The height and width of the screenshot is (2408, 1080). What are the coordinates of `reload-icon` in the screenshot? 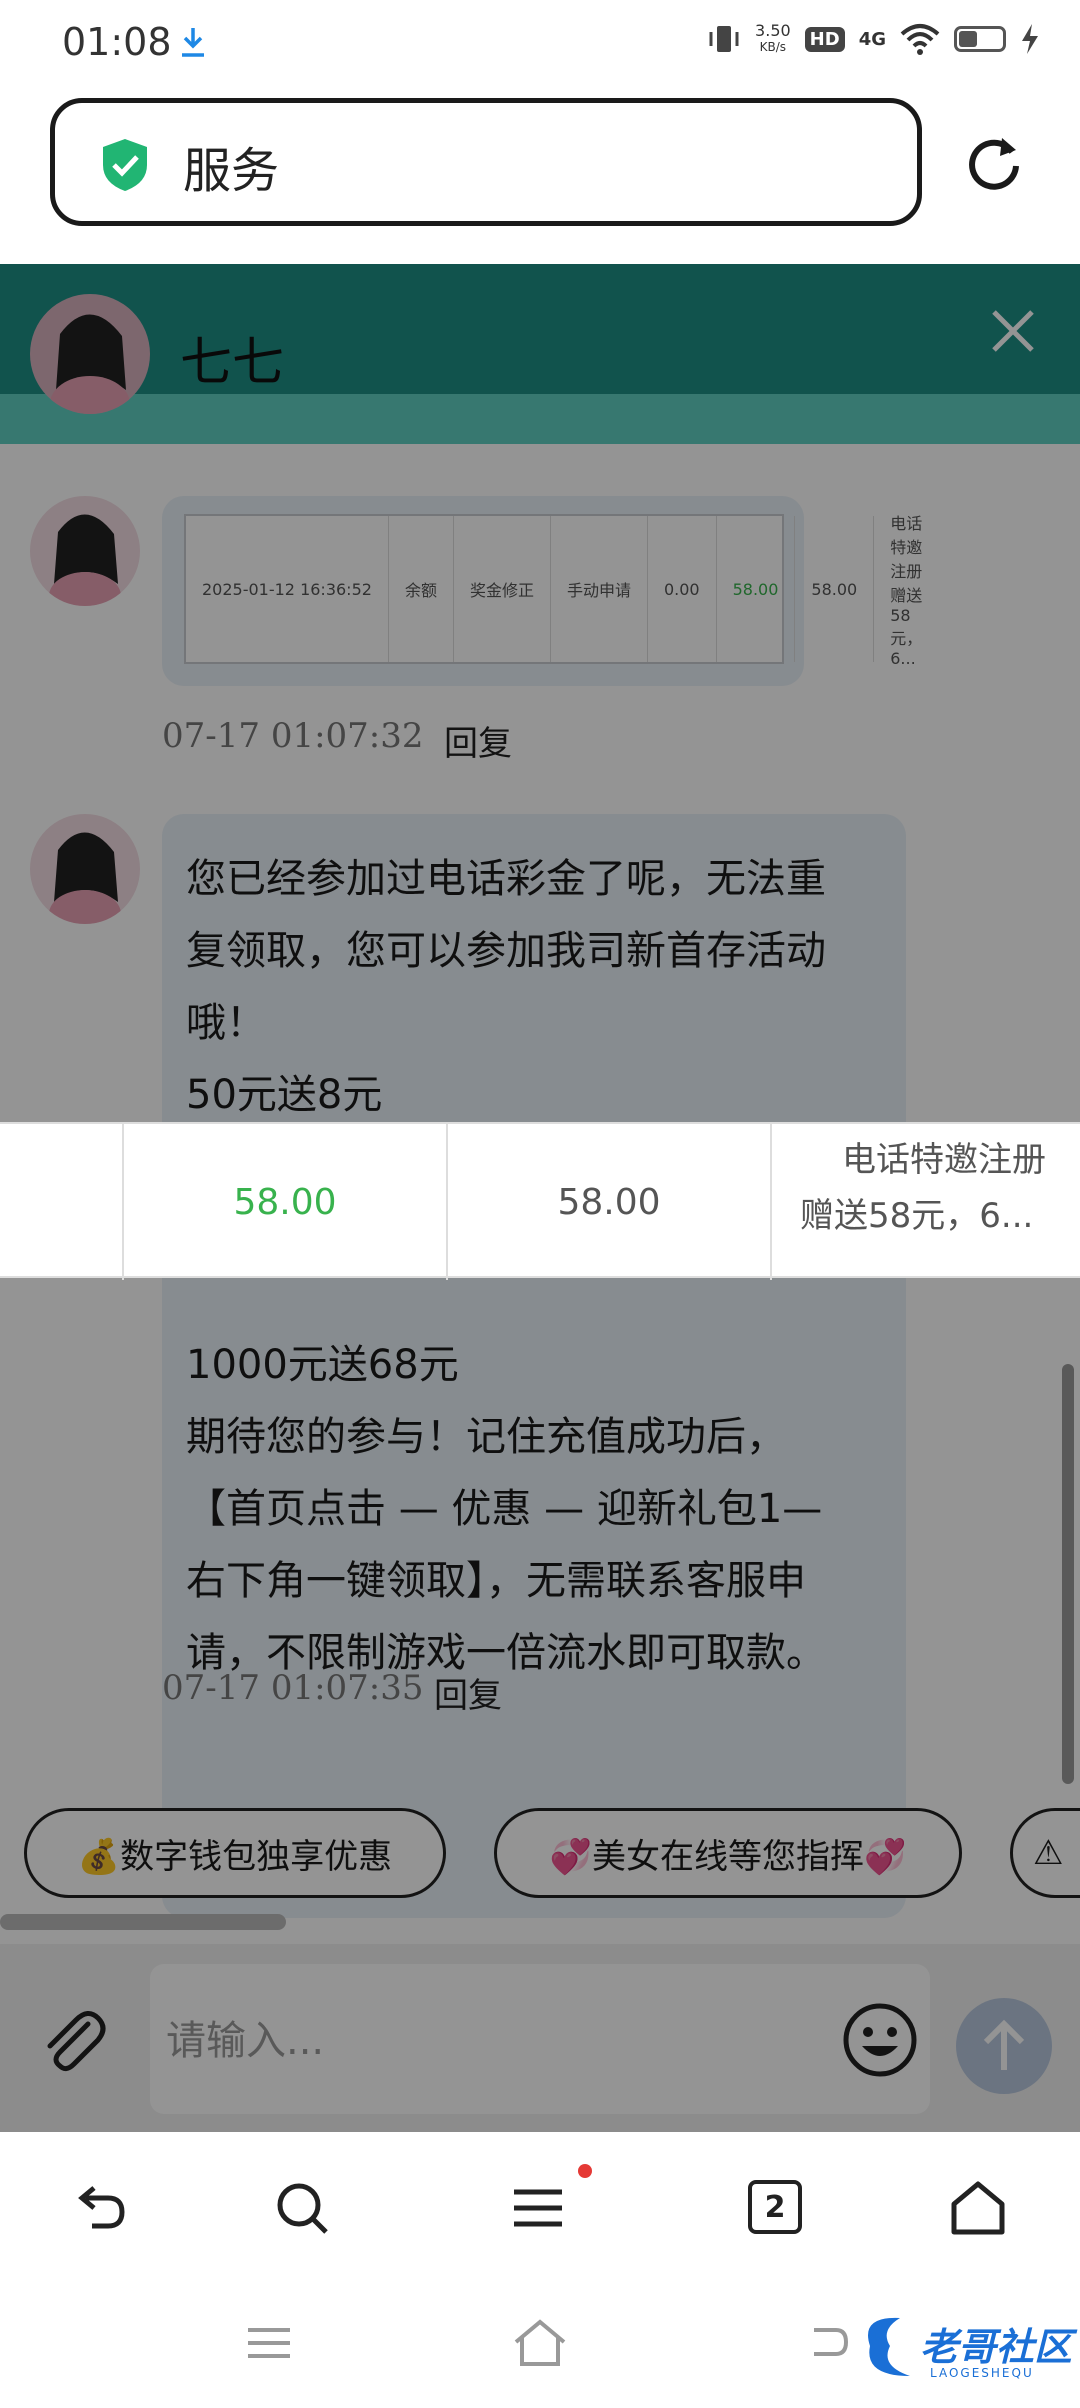 It's located at (994, 162).